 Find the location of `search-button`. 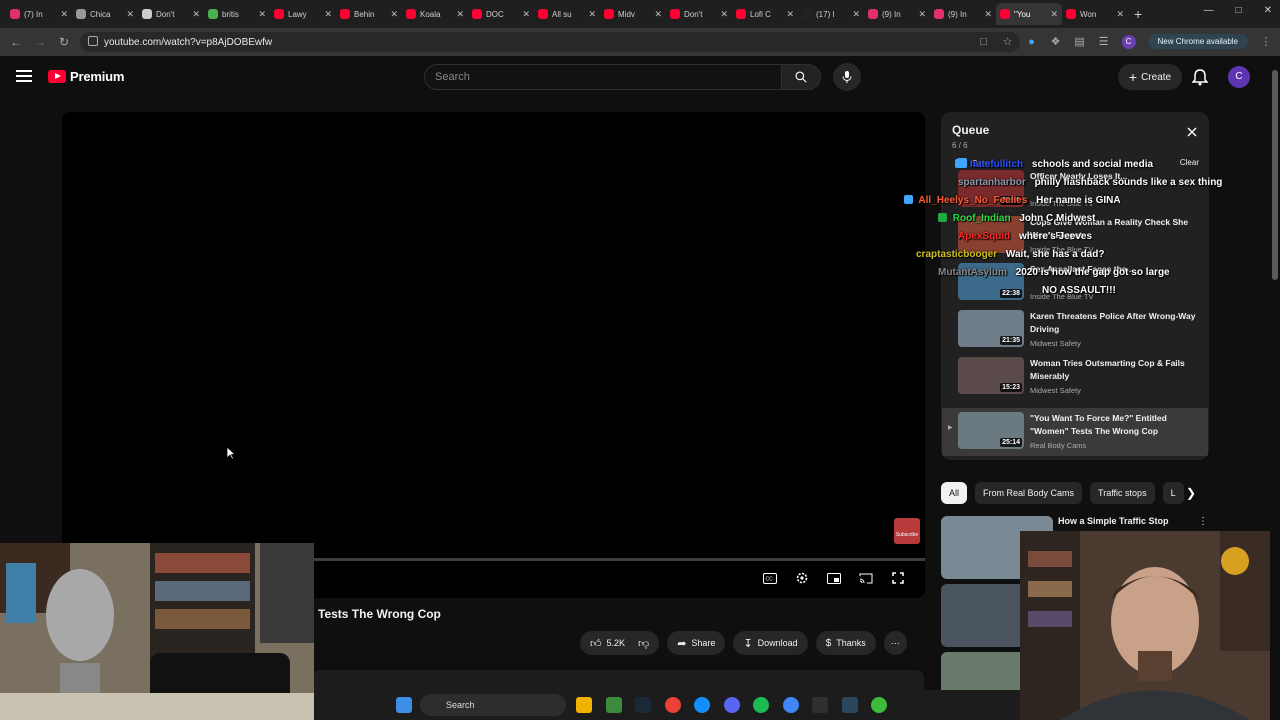

search-button is located at coordinates (801, 77).